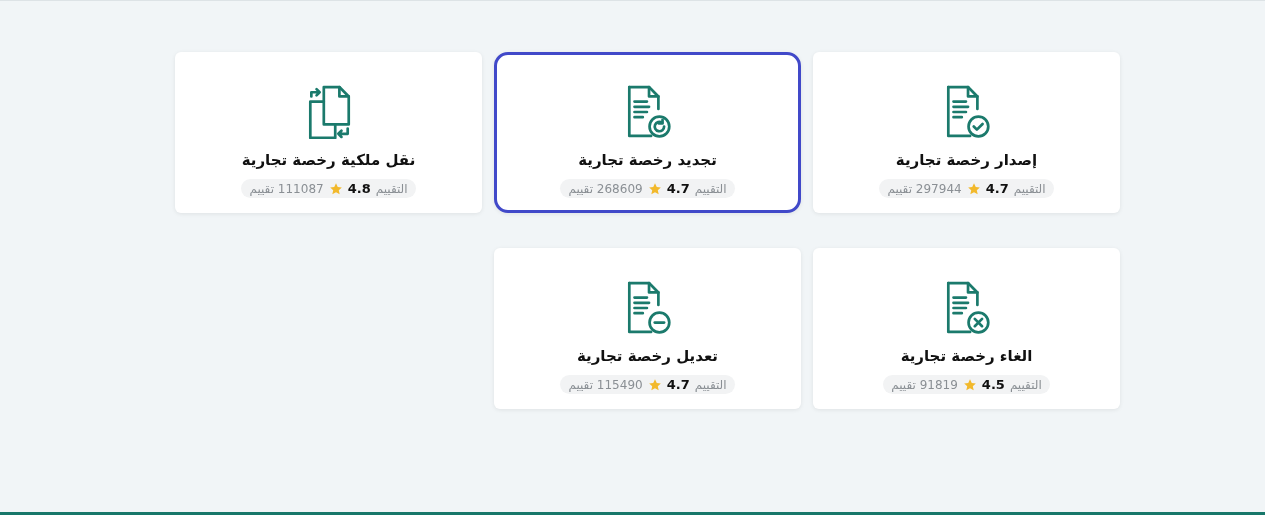 The width and height of the screenshot is (1265, 515). What do you see at coordinates (966, 356) in the screenshot?
I see `service-title: الغاء رخصة تجارية` at bounding box center [966, 356].